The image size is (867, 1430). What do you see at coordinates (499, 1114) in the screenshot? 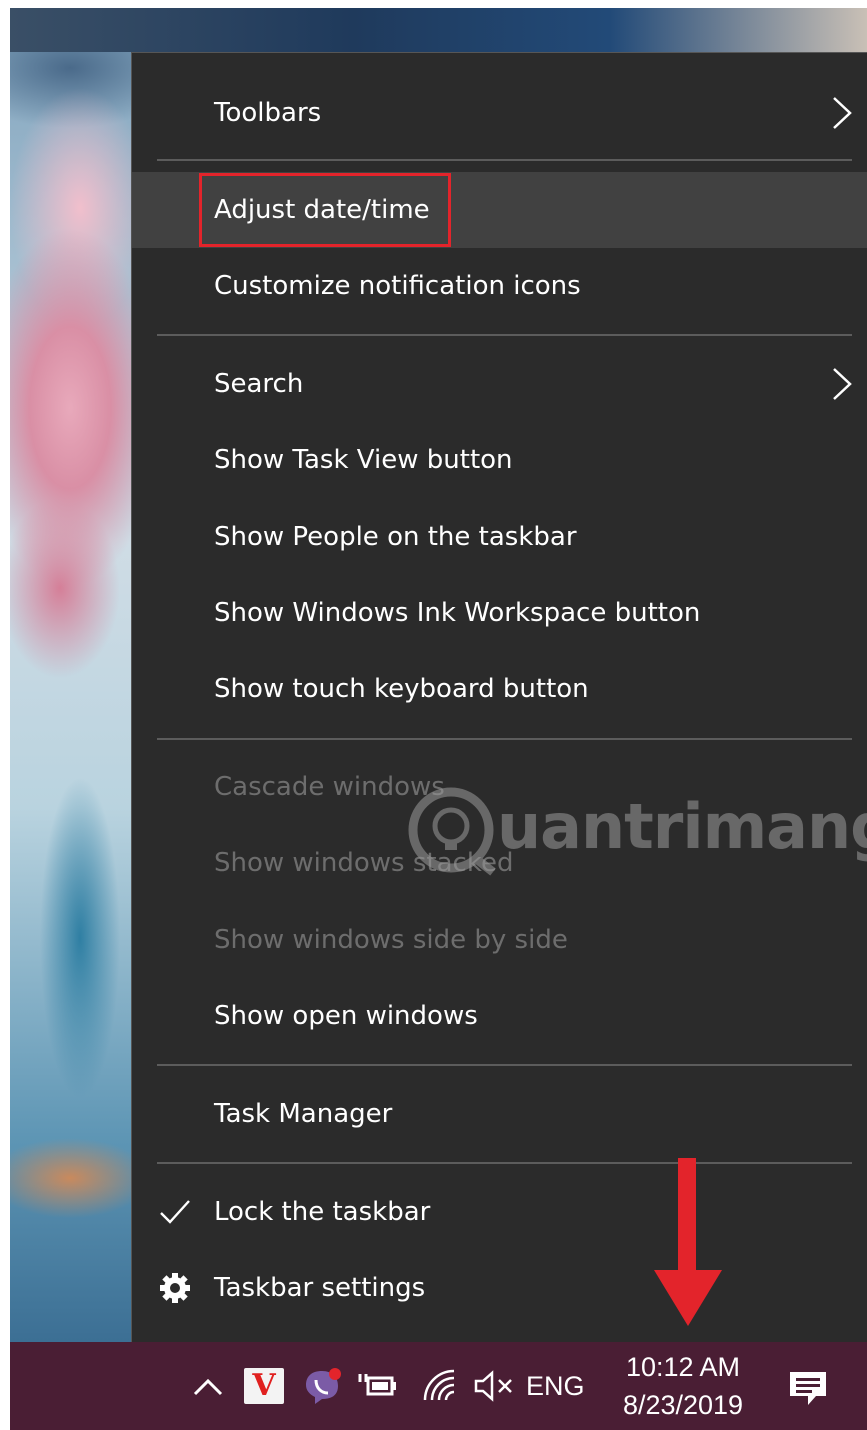
I see `menu-item-task-manager: Task Manager` at bounding box center [499, 1114].